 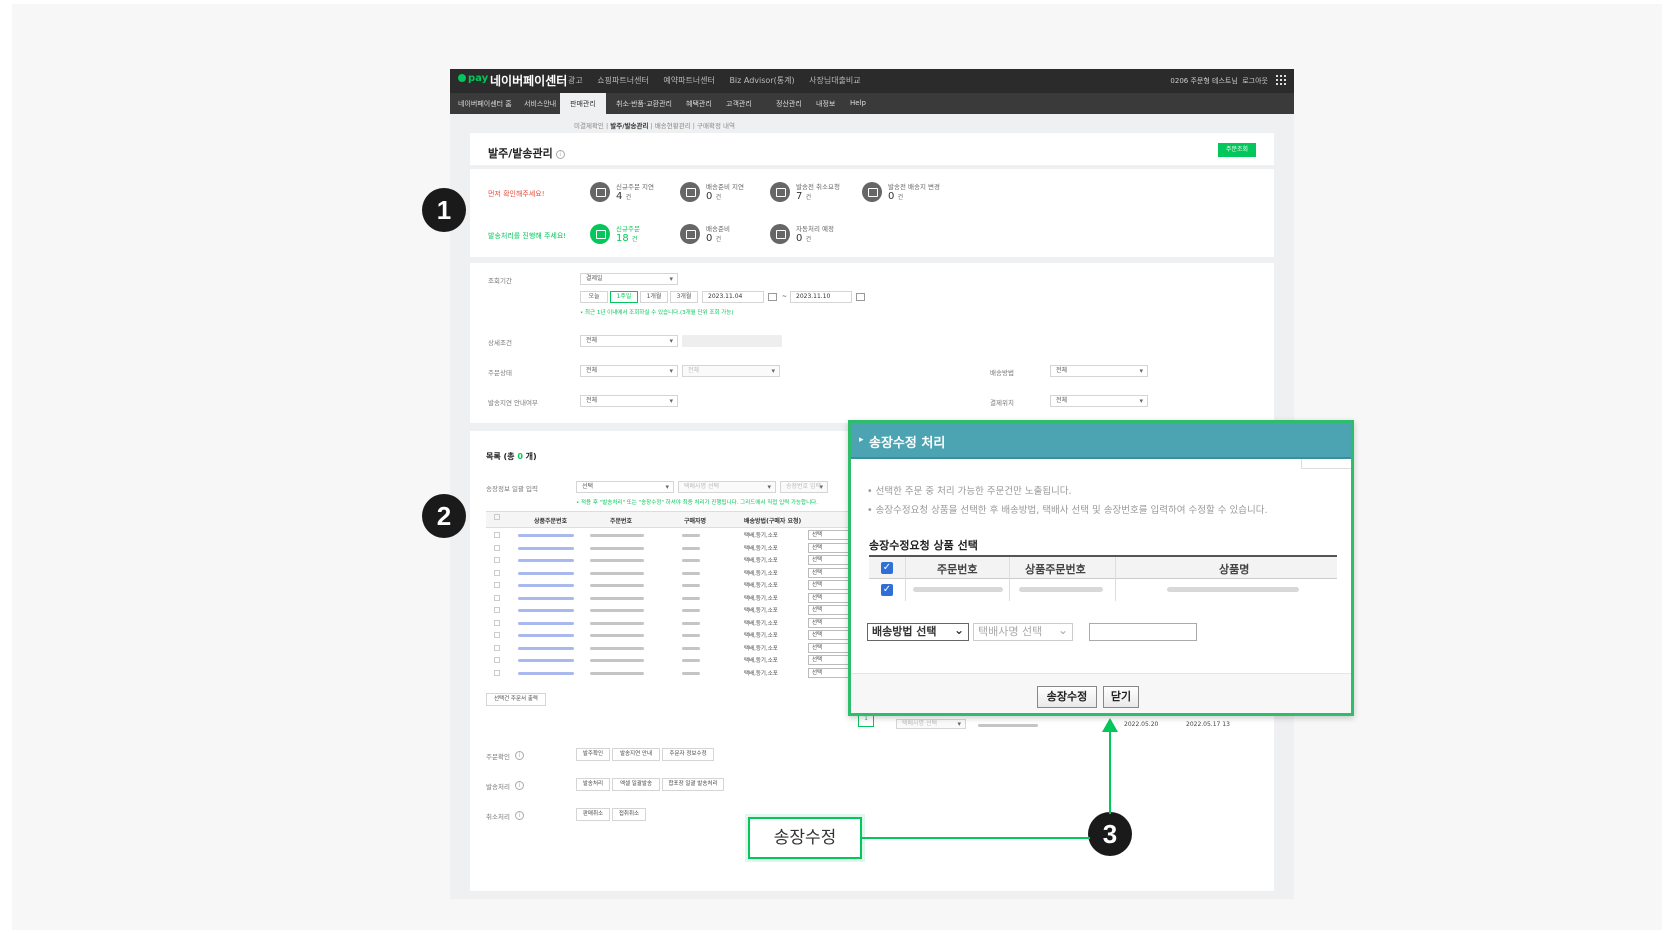 What do you see at coordinates (1281, 80) in the screenshot?
I see `apps-grid-icon` at bounding box center [1281, 80].